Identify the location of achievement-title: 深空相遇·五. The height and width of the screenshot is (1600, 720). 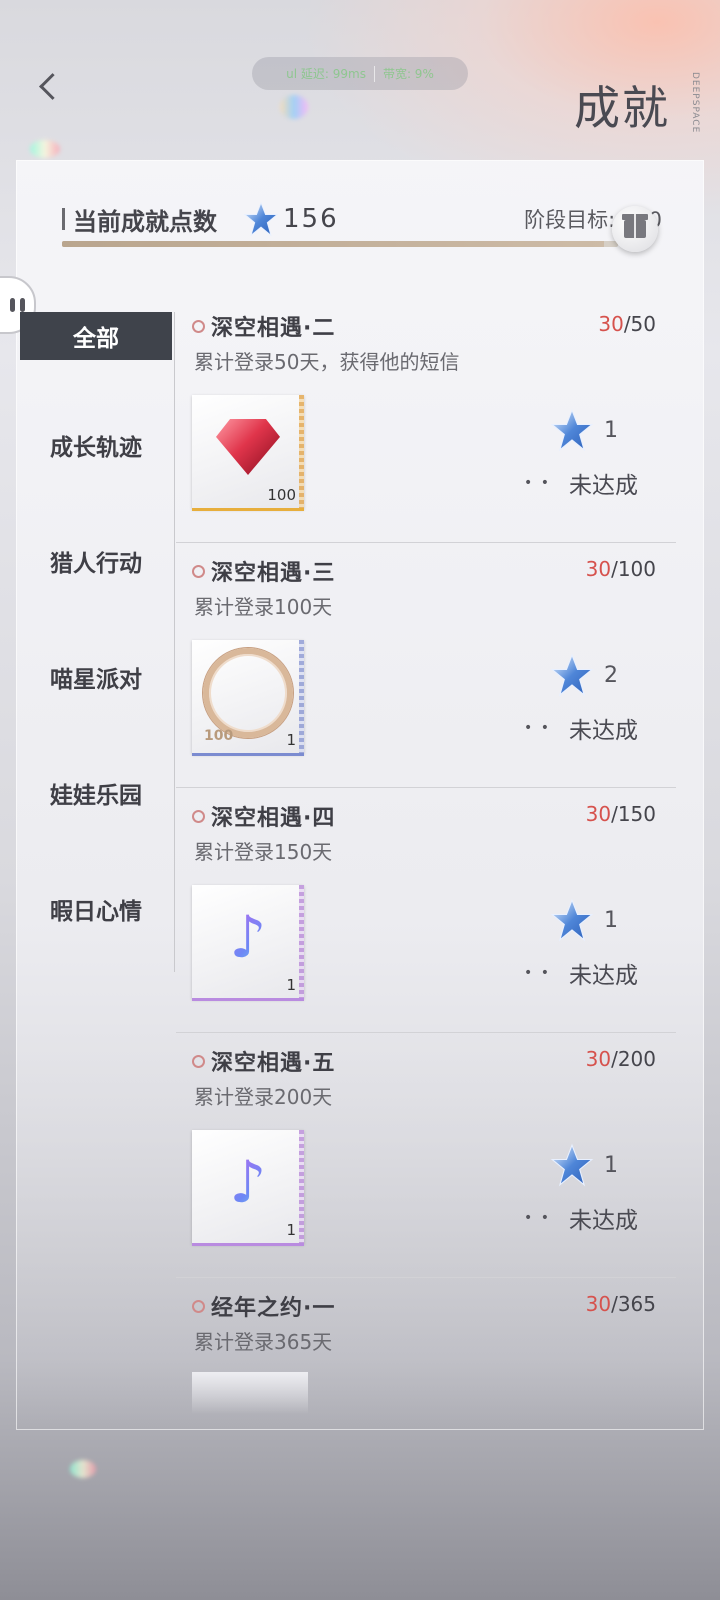
(273, 1063).